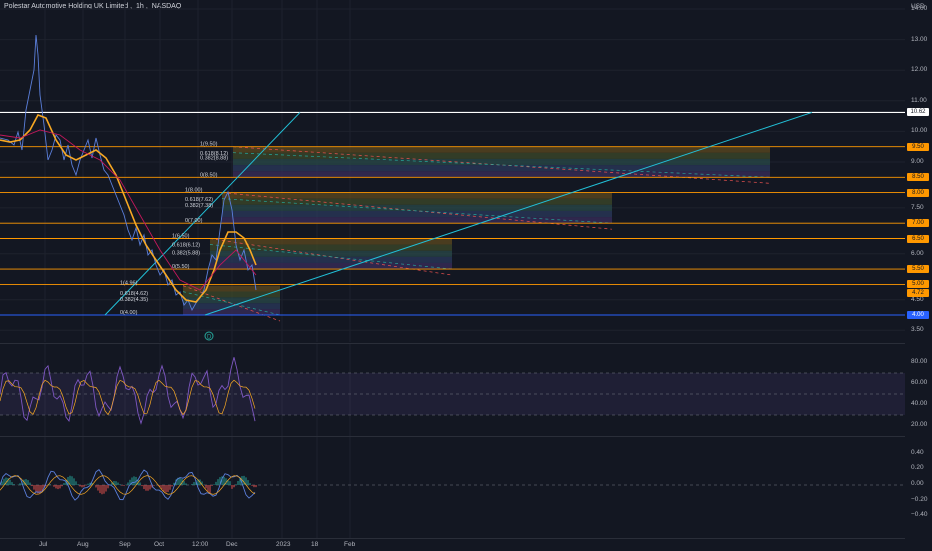  What do you see at coordinates (199, 206) in the screenshot?
I see `fib-label: 0.382(7.38)` at bounding box center [199, 206].